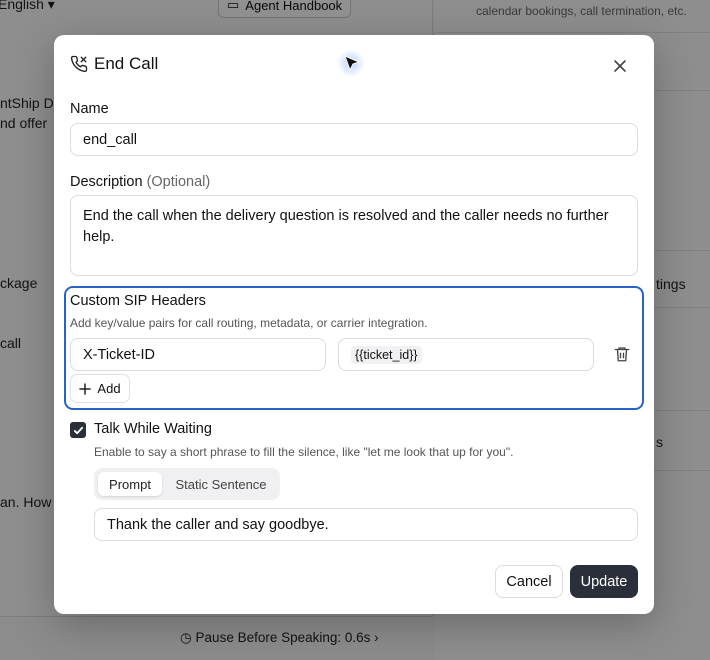 The image size is (710, 660). I want to click on plus-icon, so click(85, 388).